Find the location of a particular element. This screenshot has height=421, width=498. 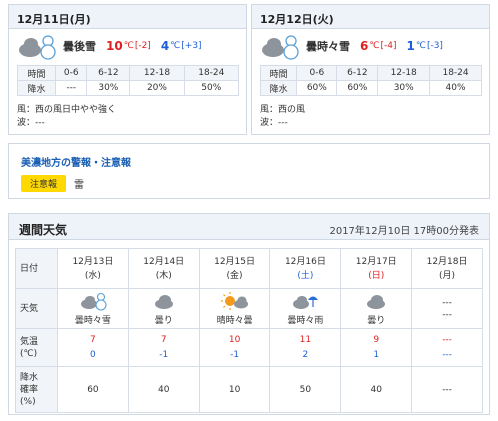

tomorrow-date-title: 12月12日(火) is located at coordinates (370, 17).